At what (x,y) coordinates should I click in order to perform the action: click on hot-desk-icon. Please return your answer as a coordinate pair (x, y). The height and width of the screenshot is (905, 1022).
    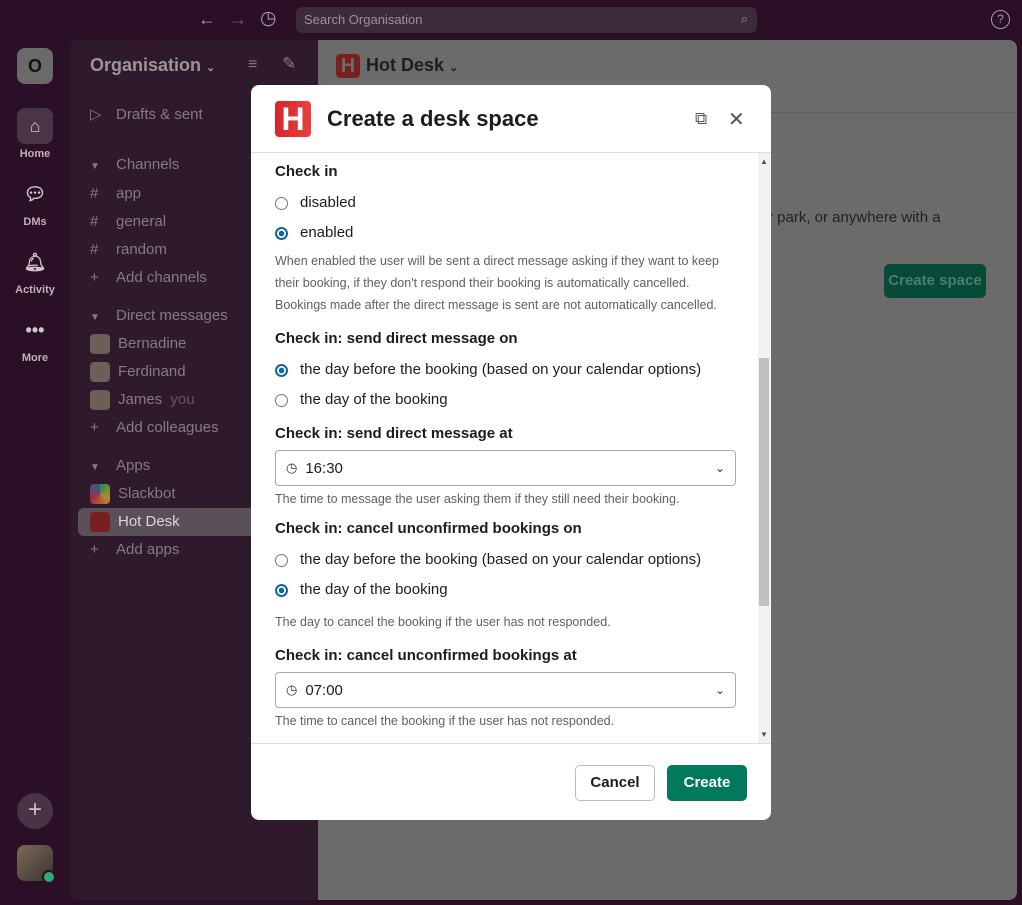
    Looking at the image, I should click on (100, 522).